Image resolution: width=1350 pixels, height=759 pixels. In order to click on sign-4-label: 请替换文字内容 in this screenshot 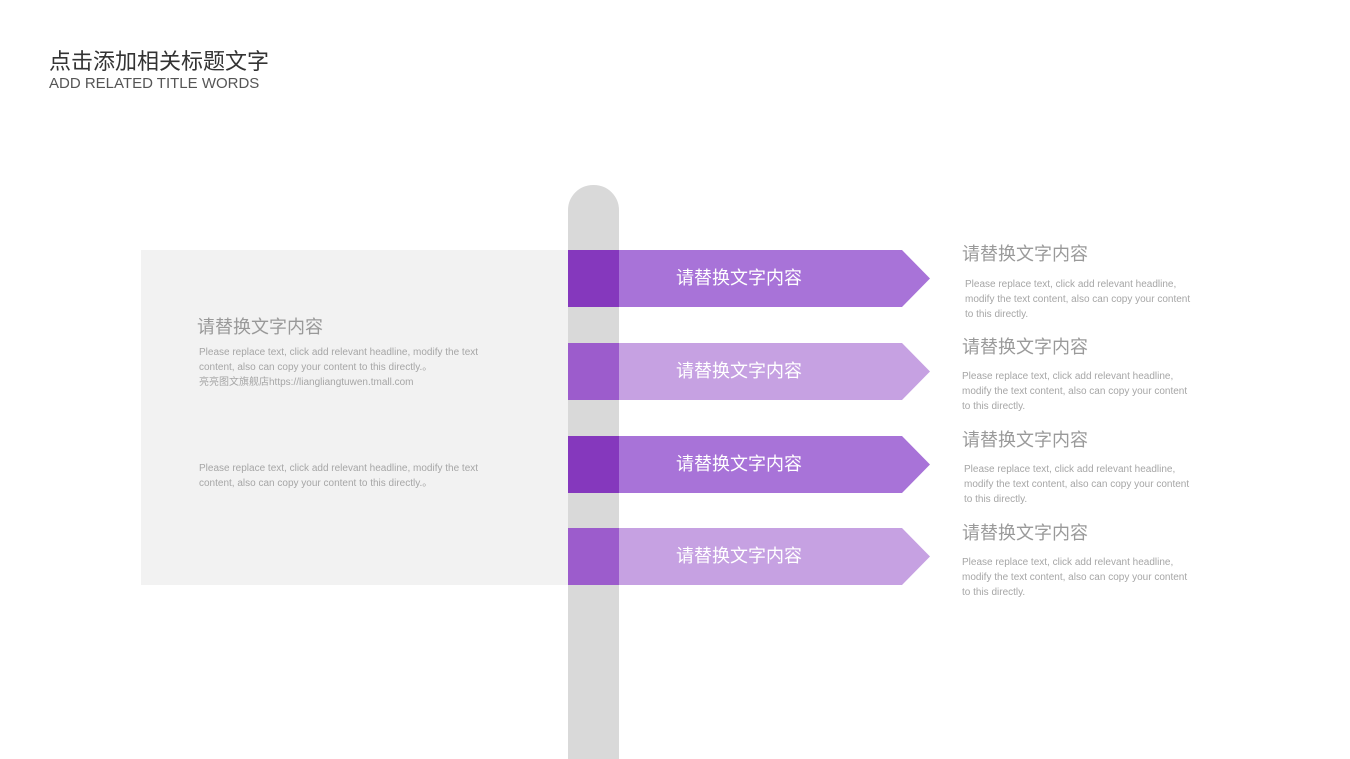, I will do `click(739, 556)`.